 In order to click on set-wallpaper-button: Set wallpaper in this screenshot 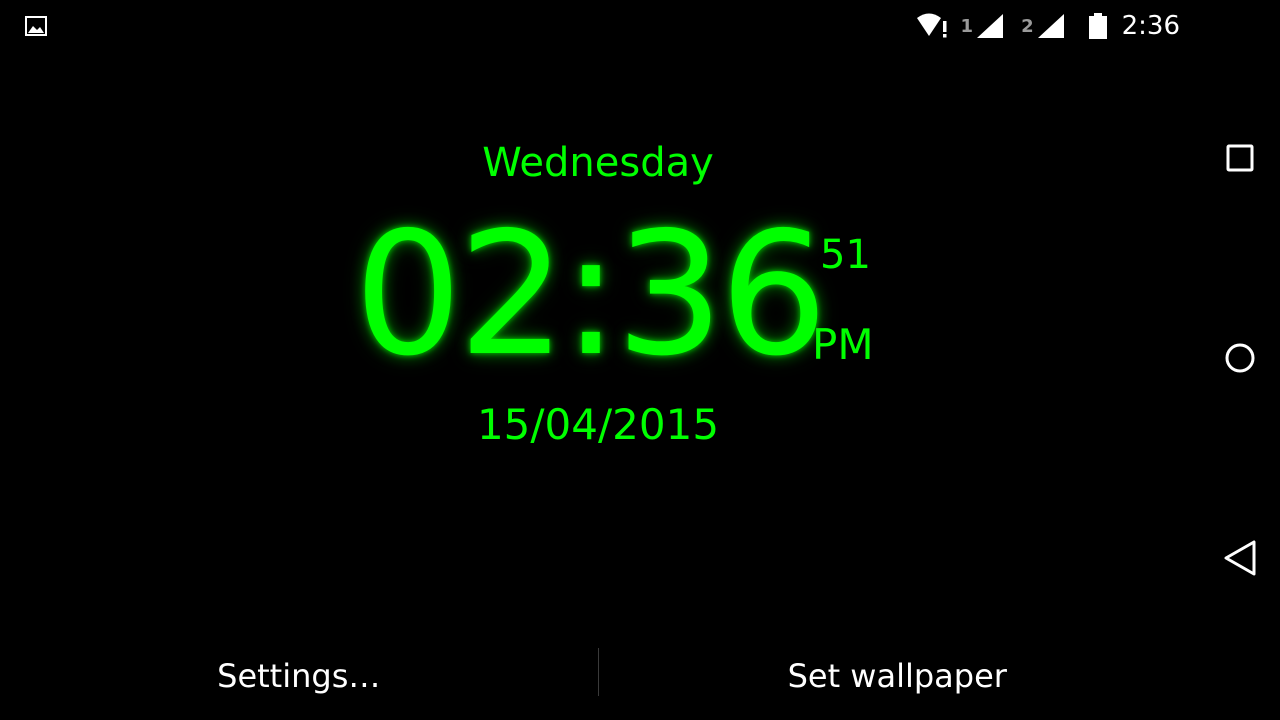, I will do `click(898, 676)`.